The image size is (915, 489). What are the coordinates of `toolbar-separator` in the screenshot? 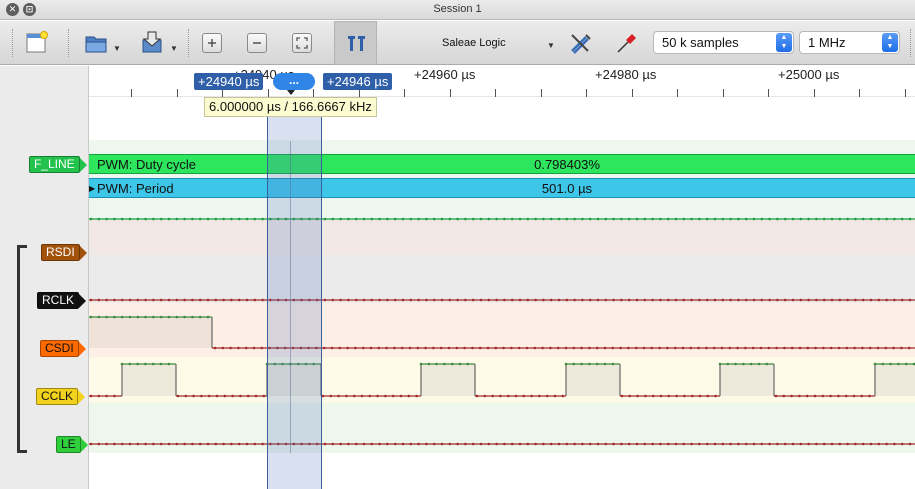 It's located at (188, 43).